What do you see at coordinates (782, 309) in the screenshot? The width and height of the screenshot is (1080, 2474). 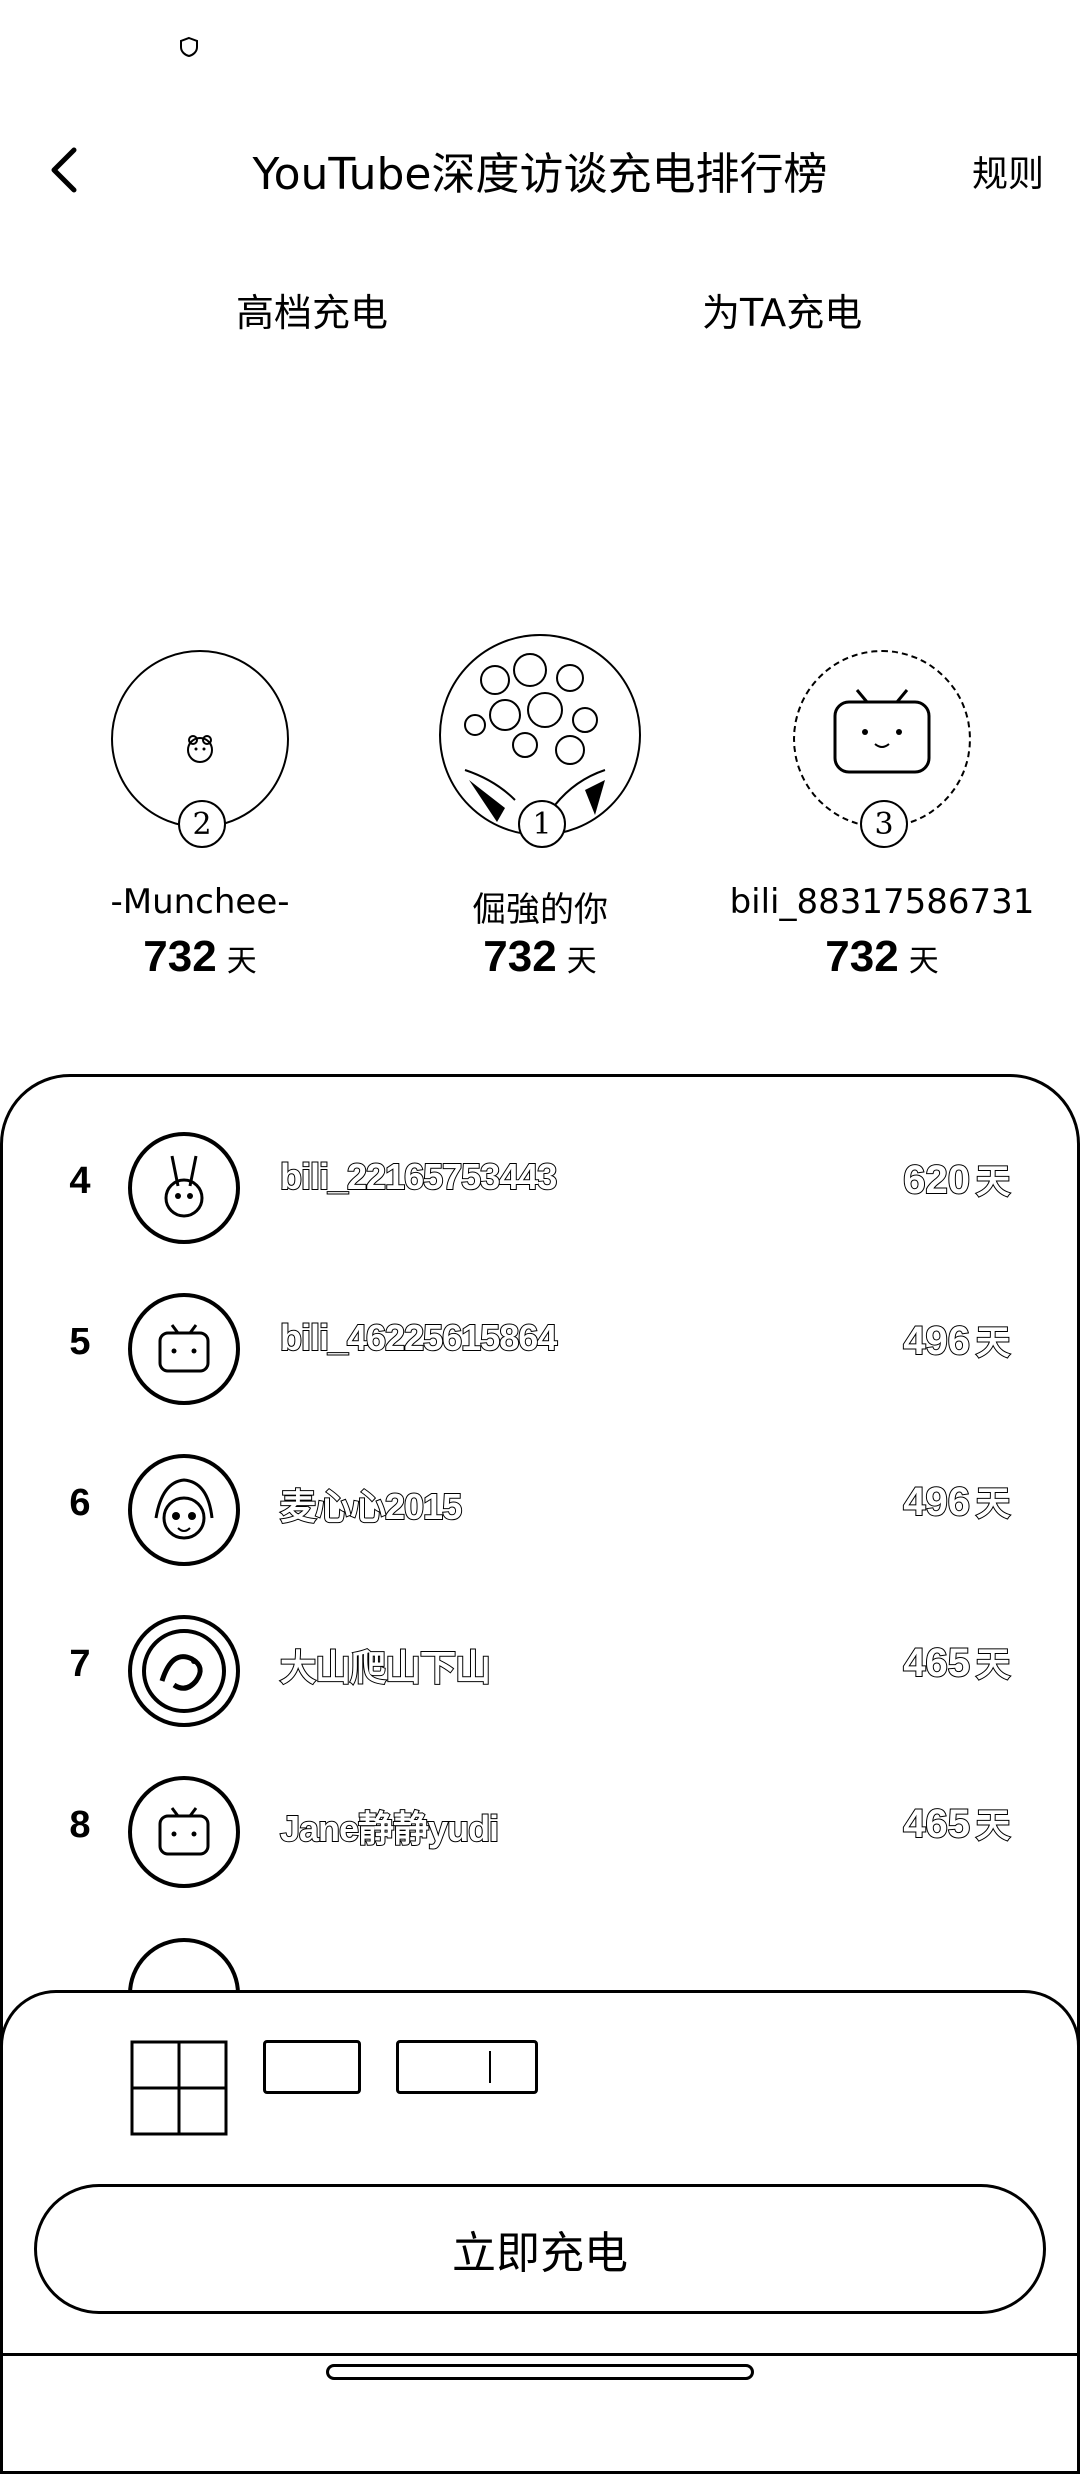 I see `tab-charge-for-ta: 为TA充电` at bounding box center [782, 309].